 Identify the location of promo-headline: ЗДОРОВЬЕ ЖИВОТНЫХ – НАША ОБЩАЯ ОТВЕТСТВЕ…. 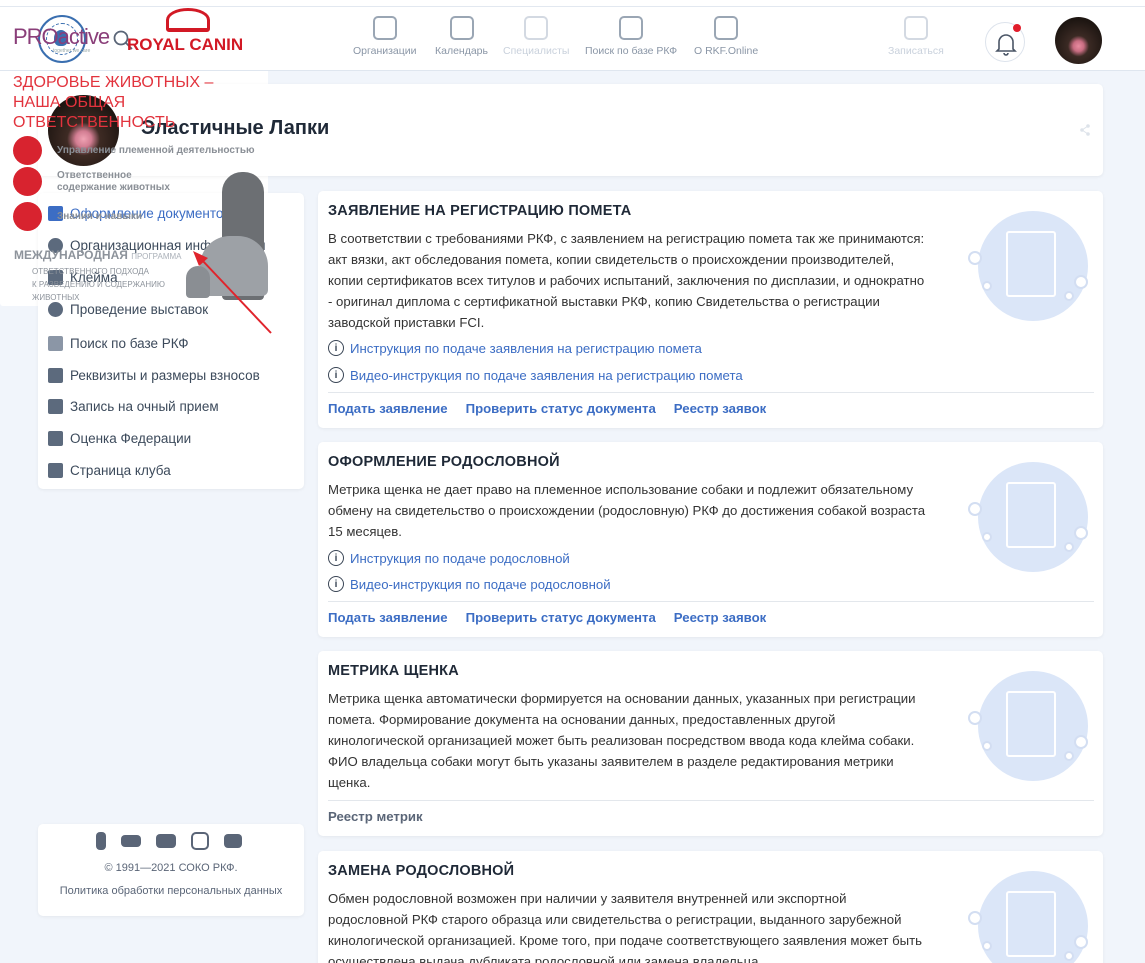
(113, 102).